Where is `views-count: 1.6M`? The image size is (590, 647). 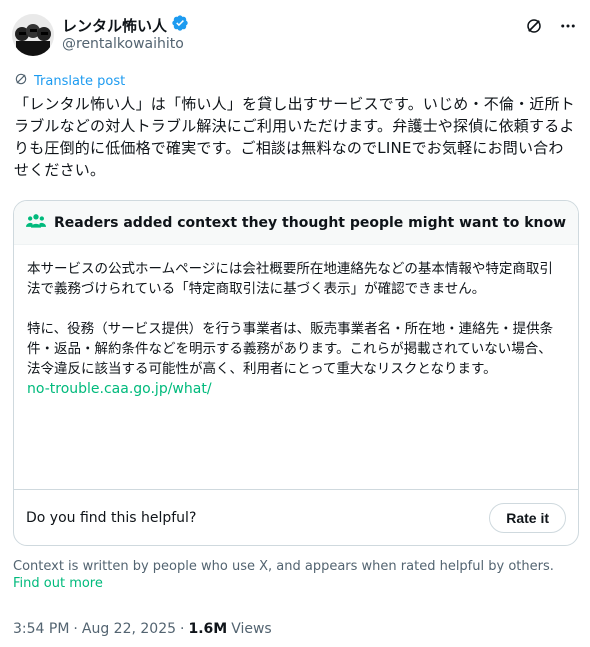 views-count: 1.6M is located at coordinates (208, 629).